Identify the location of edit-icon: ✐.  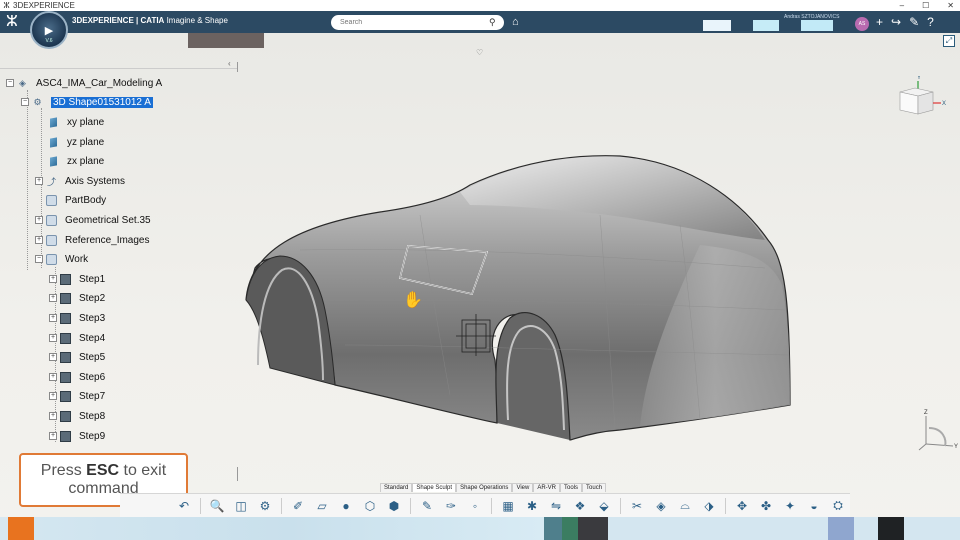
(298, 506).